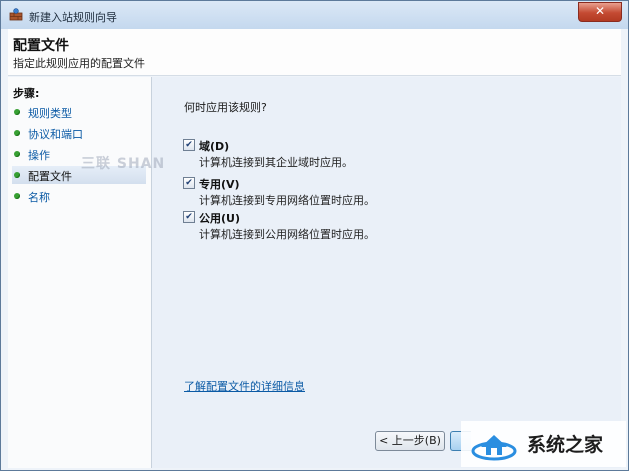 Image resolution: width=629 pixels, height=471 pixels. What do you see at coordinates (225, 107) in the screenshot?
I see `question-label: 何时应用该规则?` at bounding box center [225, 107].